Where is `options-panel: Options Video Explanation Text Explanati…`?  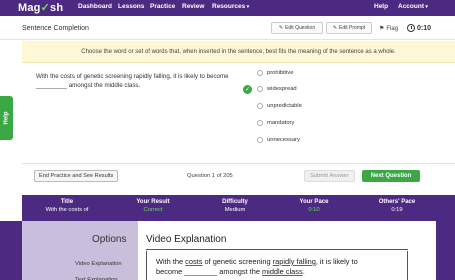 options-panel: Options Video Explanation Text Explanati… is located at coordinates (80, 250).